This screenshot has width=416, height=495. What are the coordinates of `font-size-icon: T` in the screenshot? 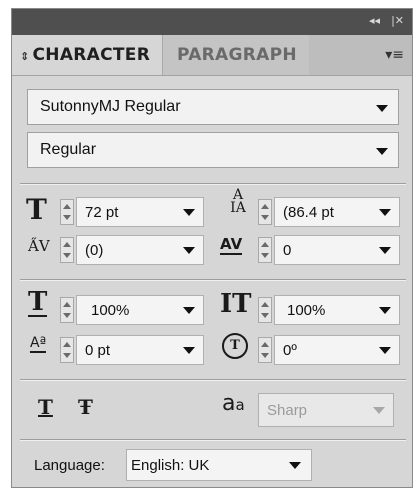 It's located at (36, 209).